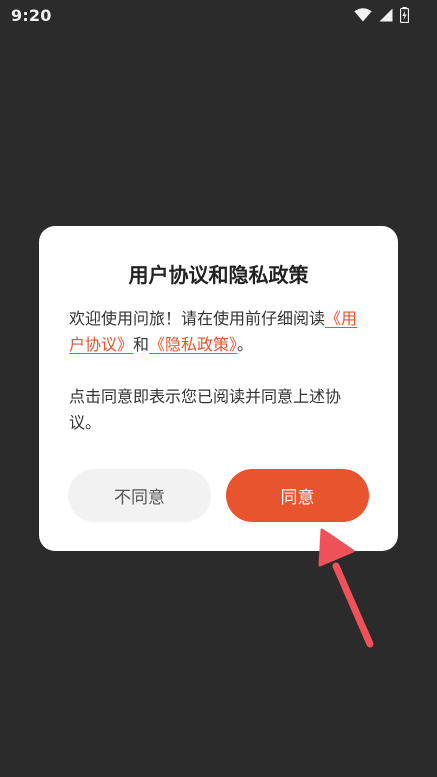  What do you see at coordinates (219, 332) in the screenshot?
I see `intro-paragraph: 欢迎使用问旅！请在使用前仔细阅读《用户协议》和《隐私政策》。` at bounding box center [219, 332].